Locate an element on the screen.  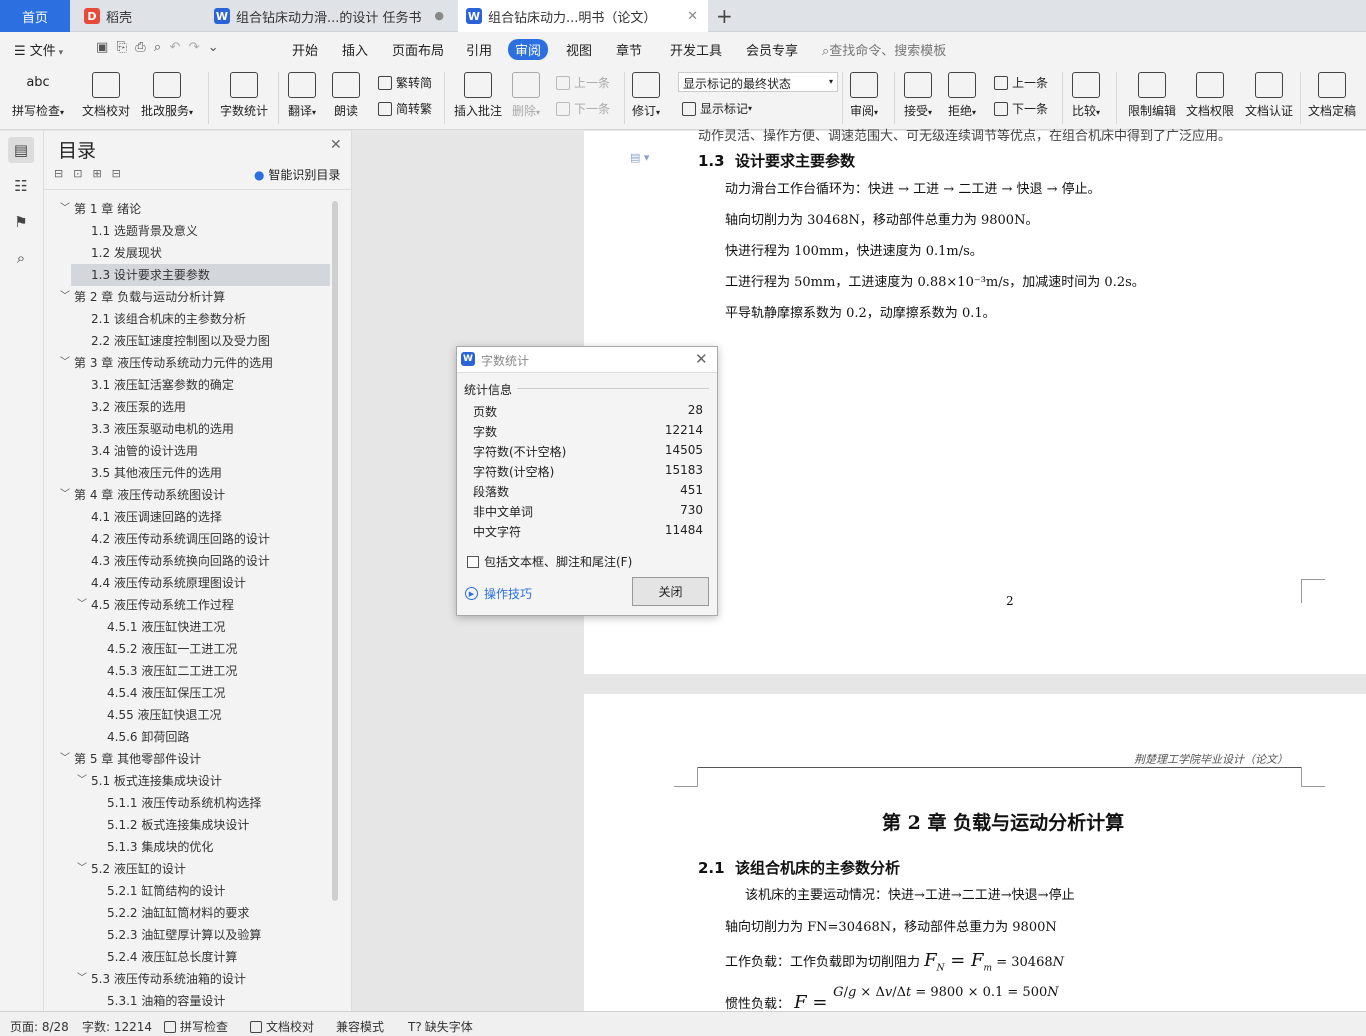
show-markup-button: 显示标记 ▾ is located at coordinates (717, 108).